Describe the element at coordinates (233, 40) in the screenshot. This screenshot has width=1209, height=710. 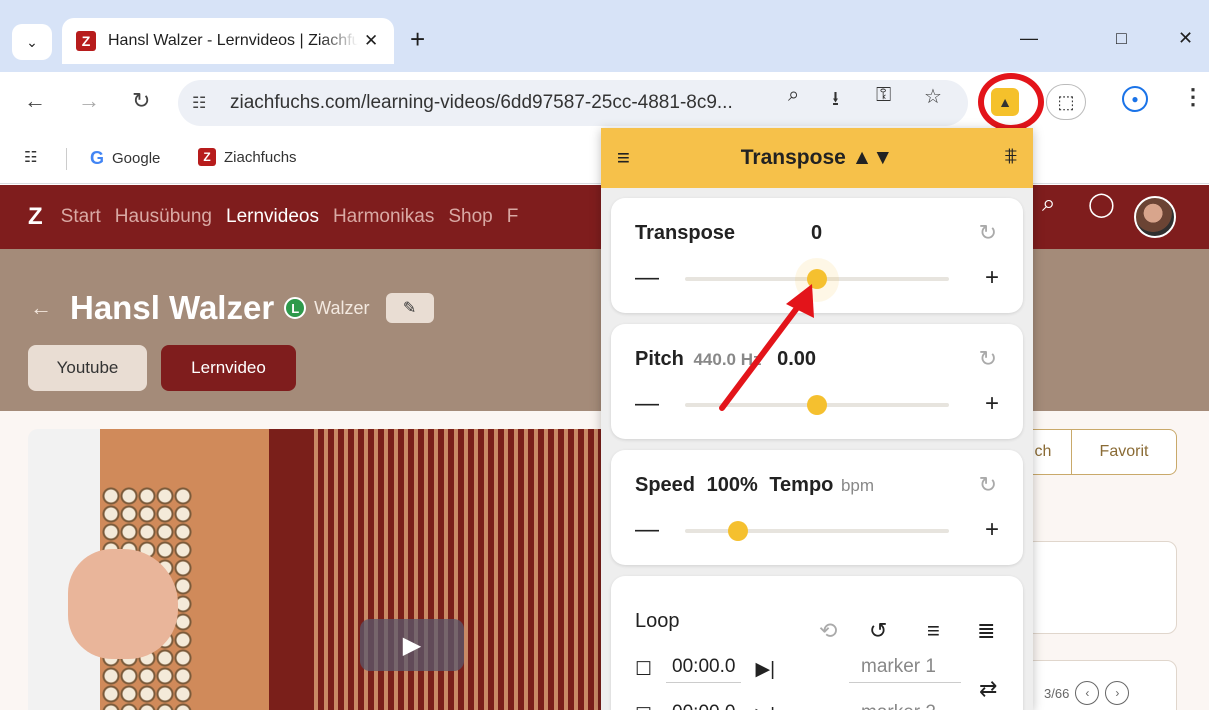
I see `tab-title: Hansl Walzer - Lernvideos | Ziachfuchs` at that location.